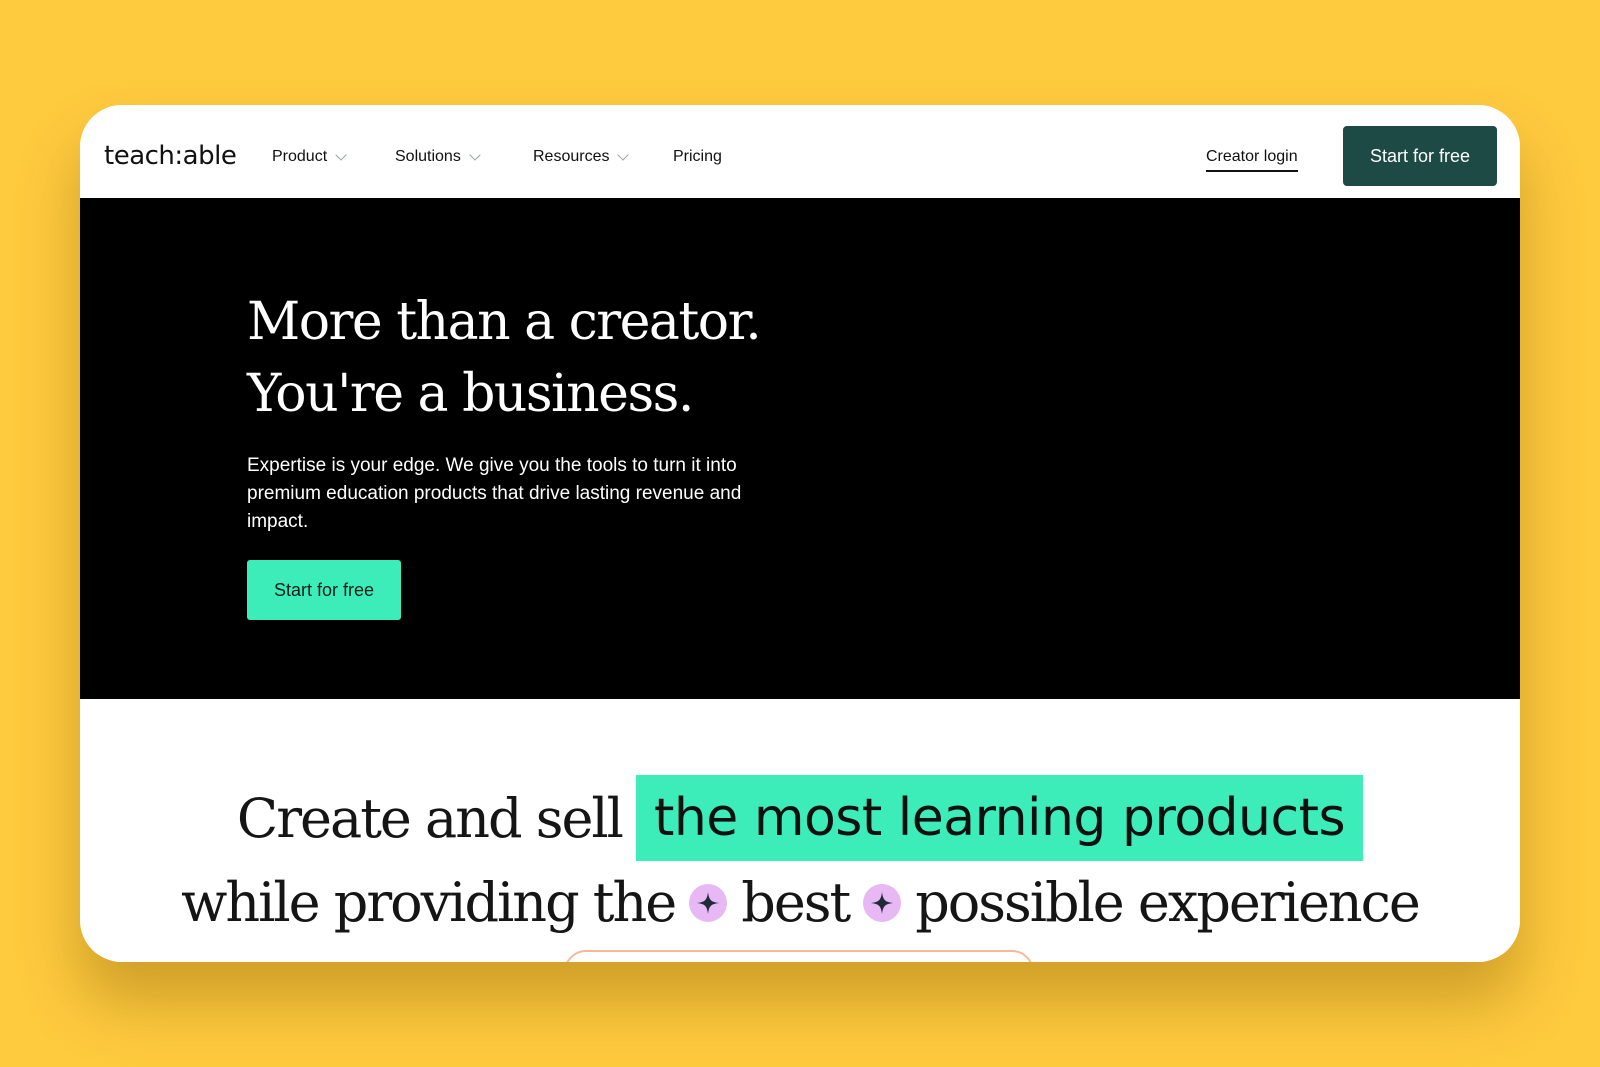 The width and height of the screenshot is (1600, 1067). What do you see at coordinates (430, 818) in the screenshot?
I see `tagline-text: Create and sell` at bounding box center [430, 818].